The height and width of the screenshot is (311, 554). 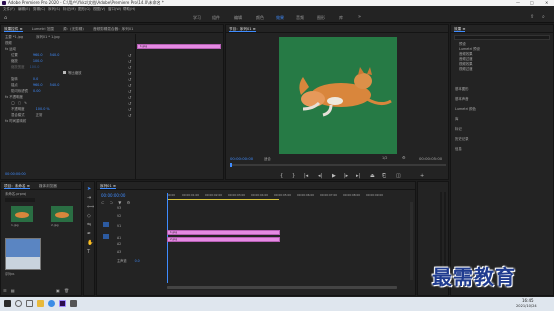 I want to click on extract-icon: ⎗, so click(x=384, y=176).